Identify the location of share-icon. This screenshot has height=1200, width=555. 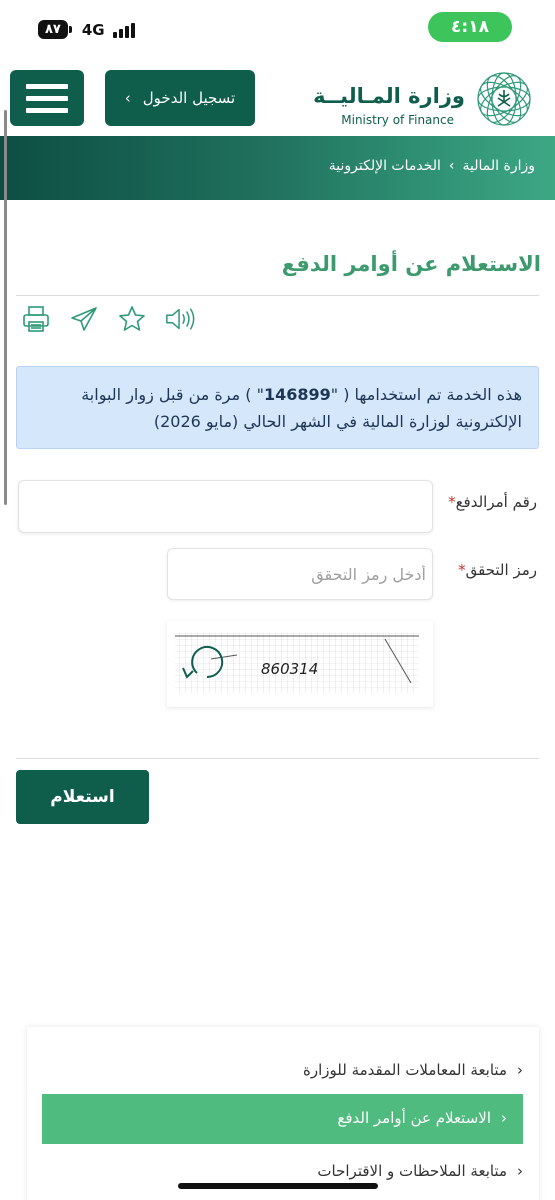
(84, 319).